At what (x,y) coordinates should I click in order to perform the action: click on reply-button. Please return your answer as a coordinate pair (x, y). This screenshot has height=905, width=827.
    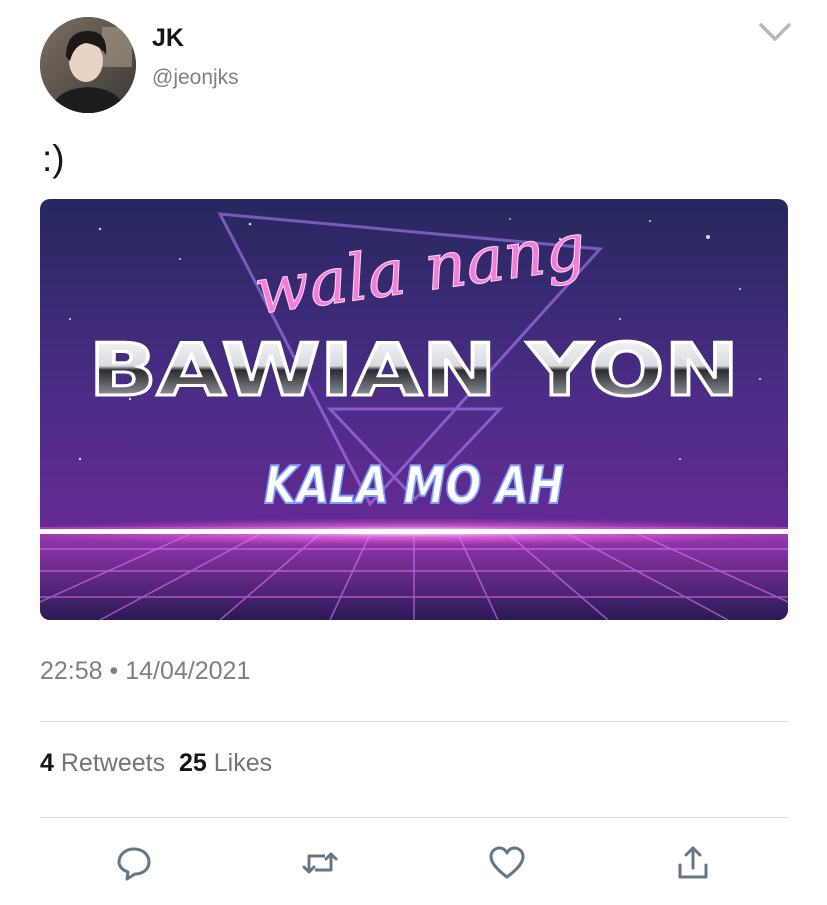
    Looking at the image, I should click on (134, 863).